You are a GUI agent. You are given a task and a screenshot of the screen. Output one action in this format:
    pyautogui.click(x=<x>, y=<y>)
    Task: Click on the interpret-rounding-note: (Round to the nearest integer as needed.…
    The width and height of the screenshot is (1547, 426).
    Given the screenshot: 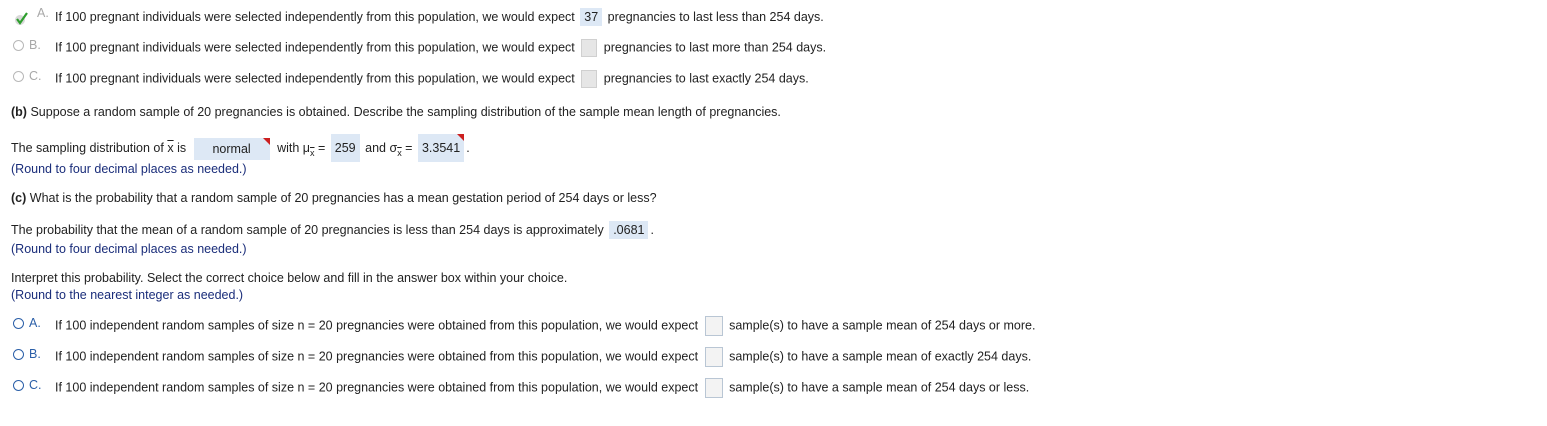 What is the action you would take?
    pyautogui.click(x=127, y=295)
    